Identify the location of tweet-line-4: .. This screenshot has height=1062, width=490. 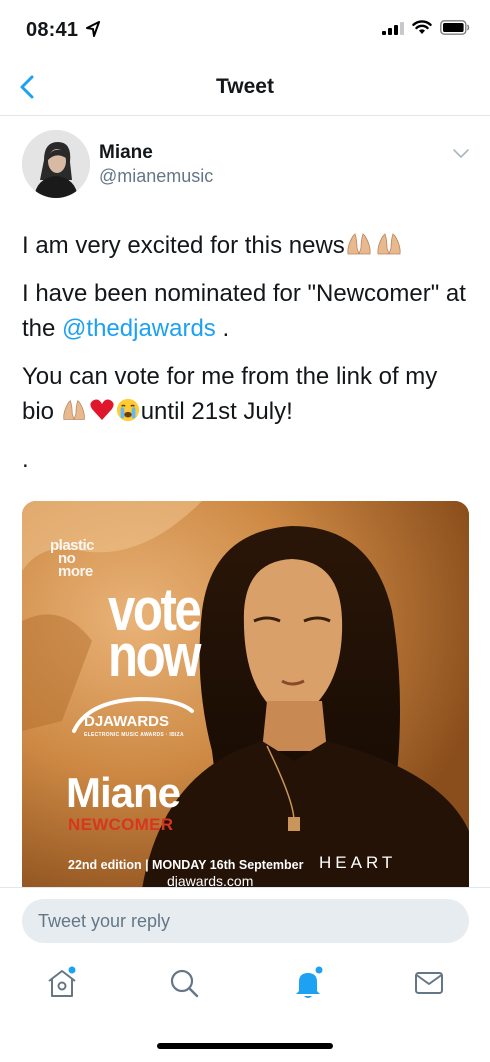
(25, 459).